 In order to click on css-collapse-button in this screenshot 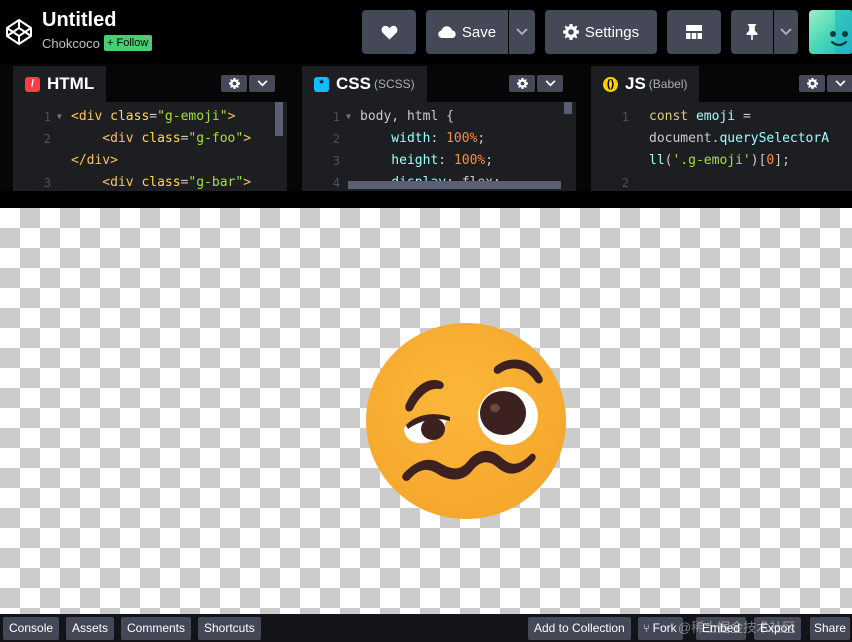, I will do `click(550, 83)`.